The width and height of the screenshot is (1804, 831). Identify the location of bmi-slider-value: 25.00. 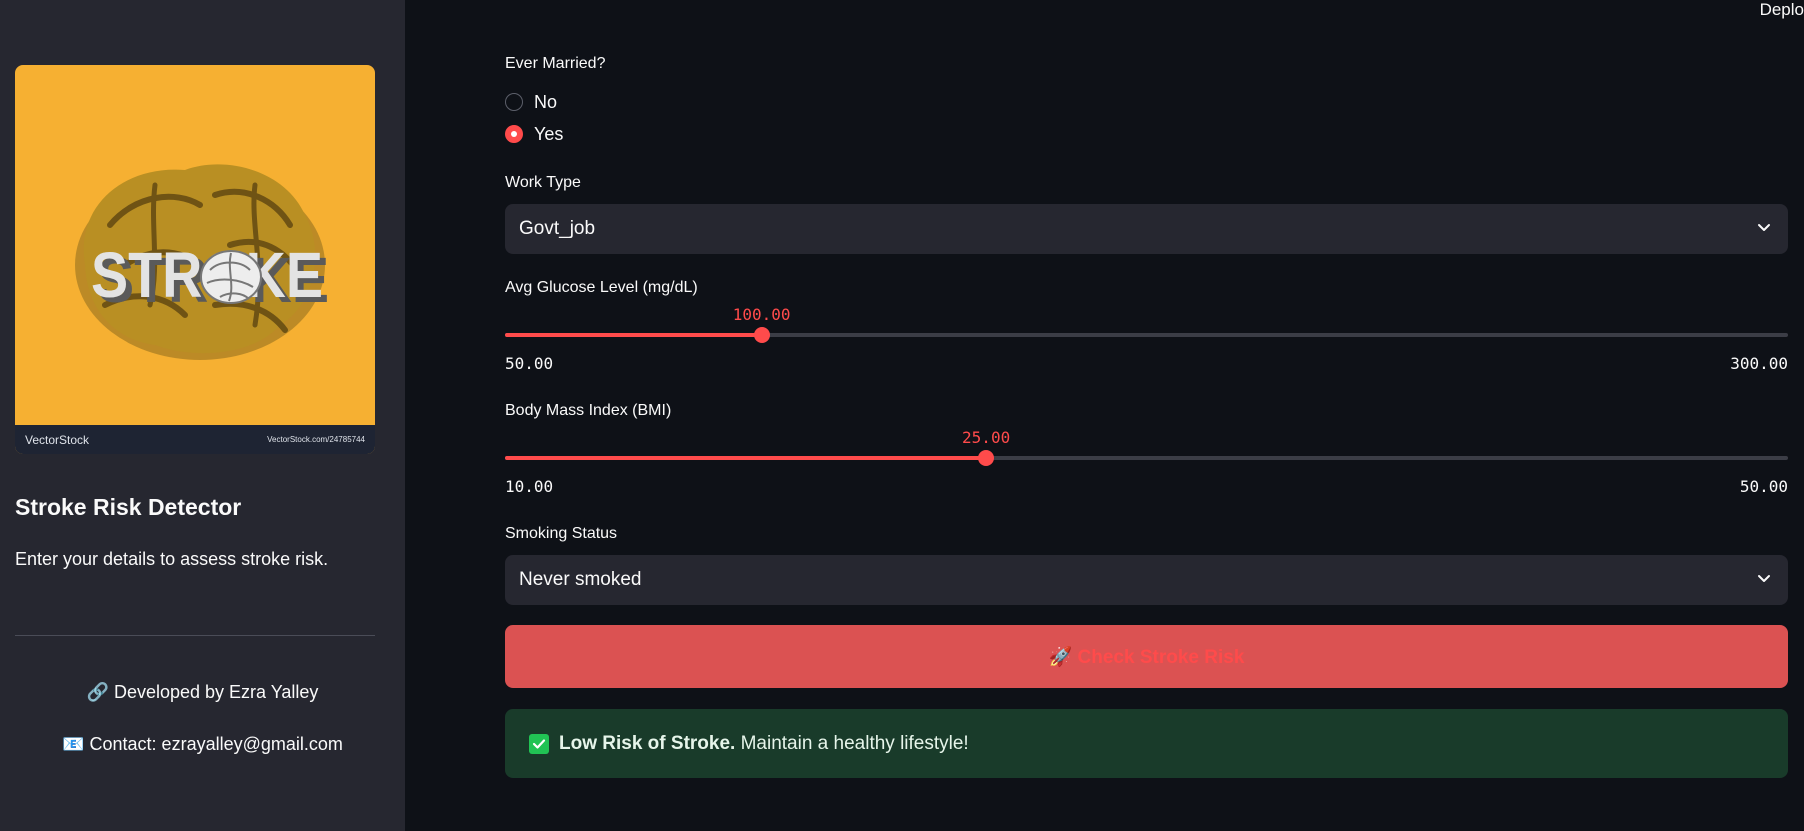
(986, 437).